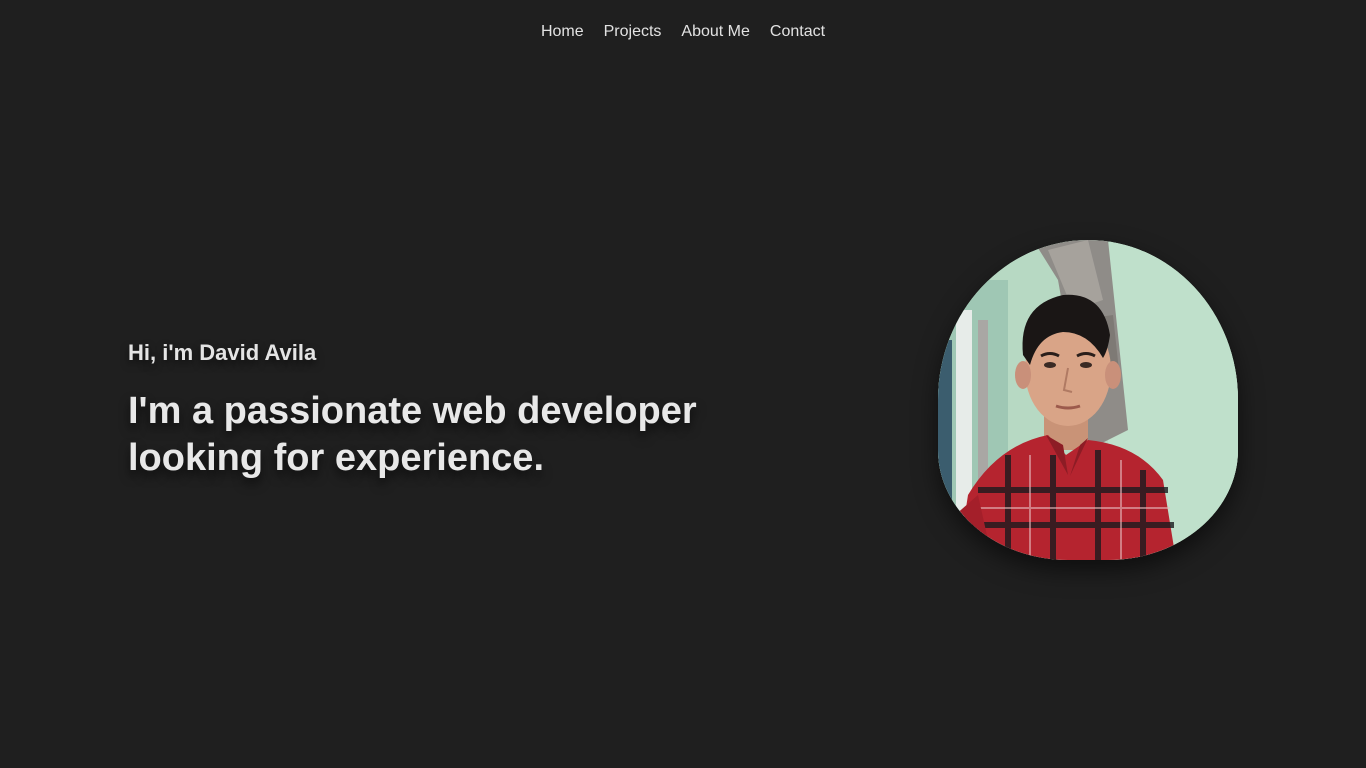  What do you see at coordinates (633, 32) in the screenshot?
I see `nav-projects-link: Projects` at bounding box center [633, 32].